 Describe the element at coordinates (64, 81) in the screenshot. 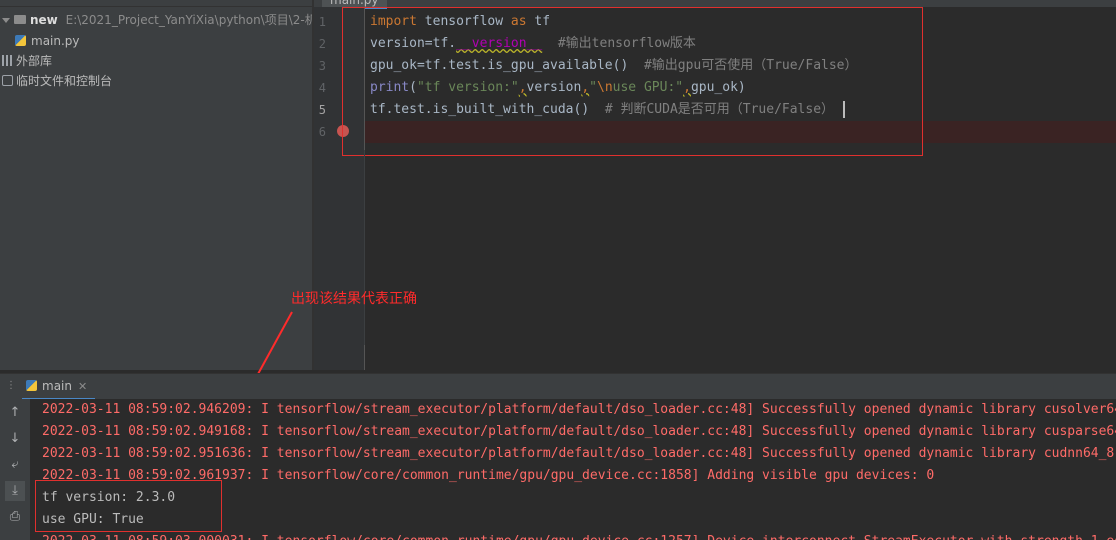

I see `scratches-label: 临时文件和控制台` at that location.